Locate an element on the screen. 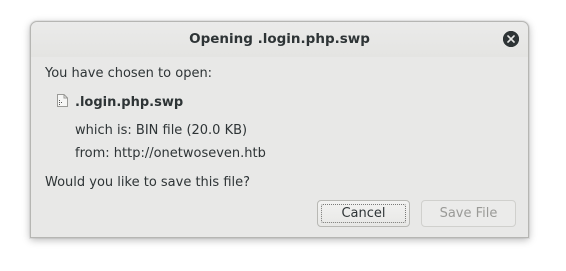 This screenshot has height=271, width=566. file-icon is located at coordinates (62, 100).